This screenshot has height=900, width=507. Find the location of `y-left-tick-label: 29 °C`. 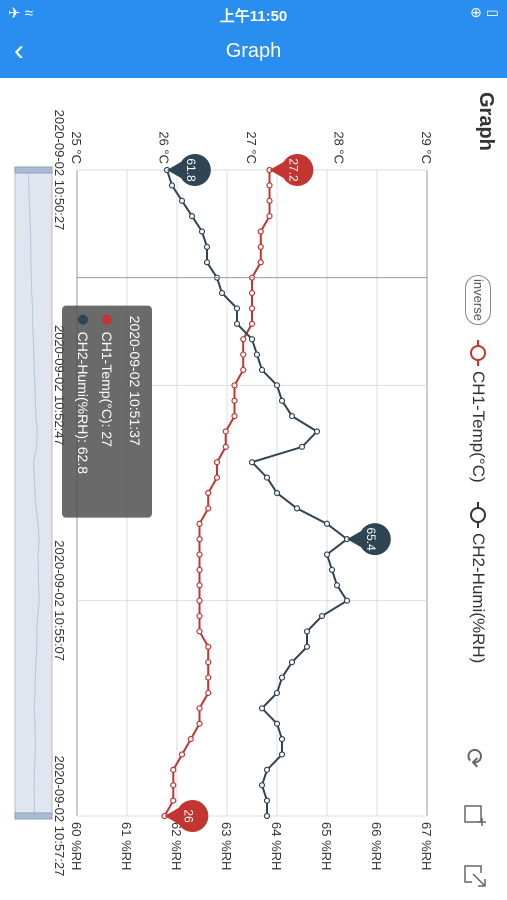

y-left-tick-label: 29 °C is located at coordinates (426, 147).